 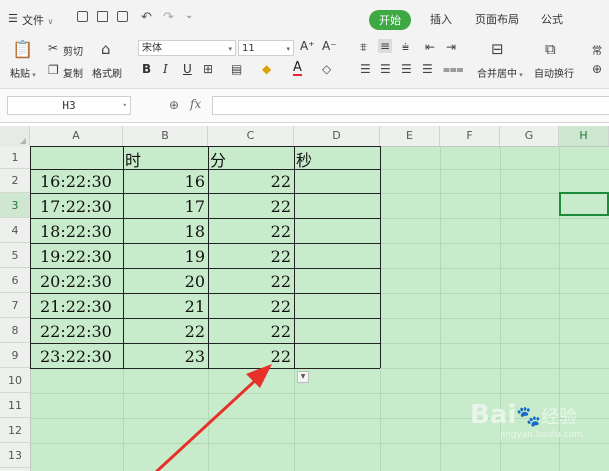 I want to click on row-header-8: 8, so click(x=15, y=330).